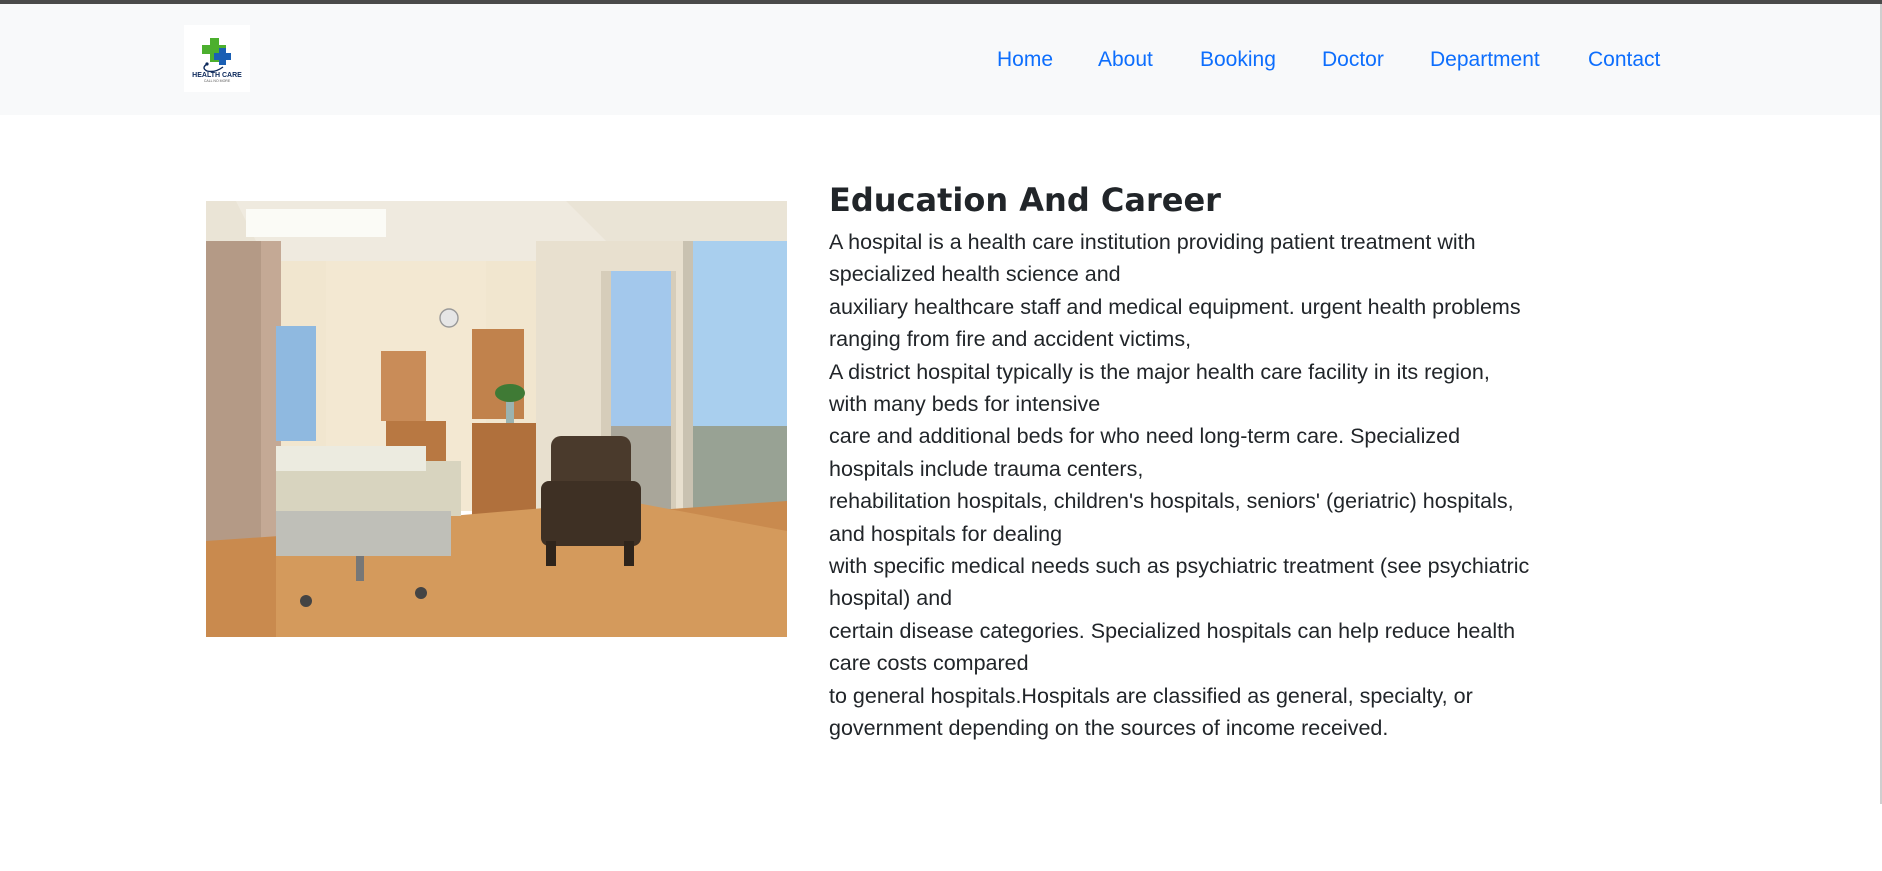 This screenshot has width=1882, height=871. Describe the element at coordinates (965, 404) in the screenshot. I see `paragraph-line: with many beds for intensive` at that location.